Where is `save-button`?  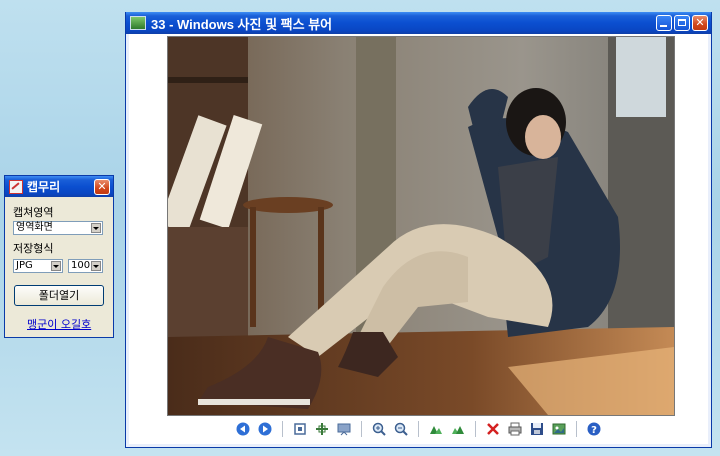
save-button is located at coordinates (537, 429).